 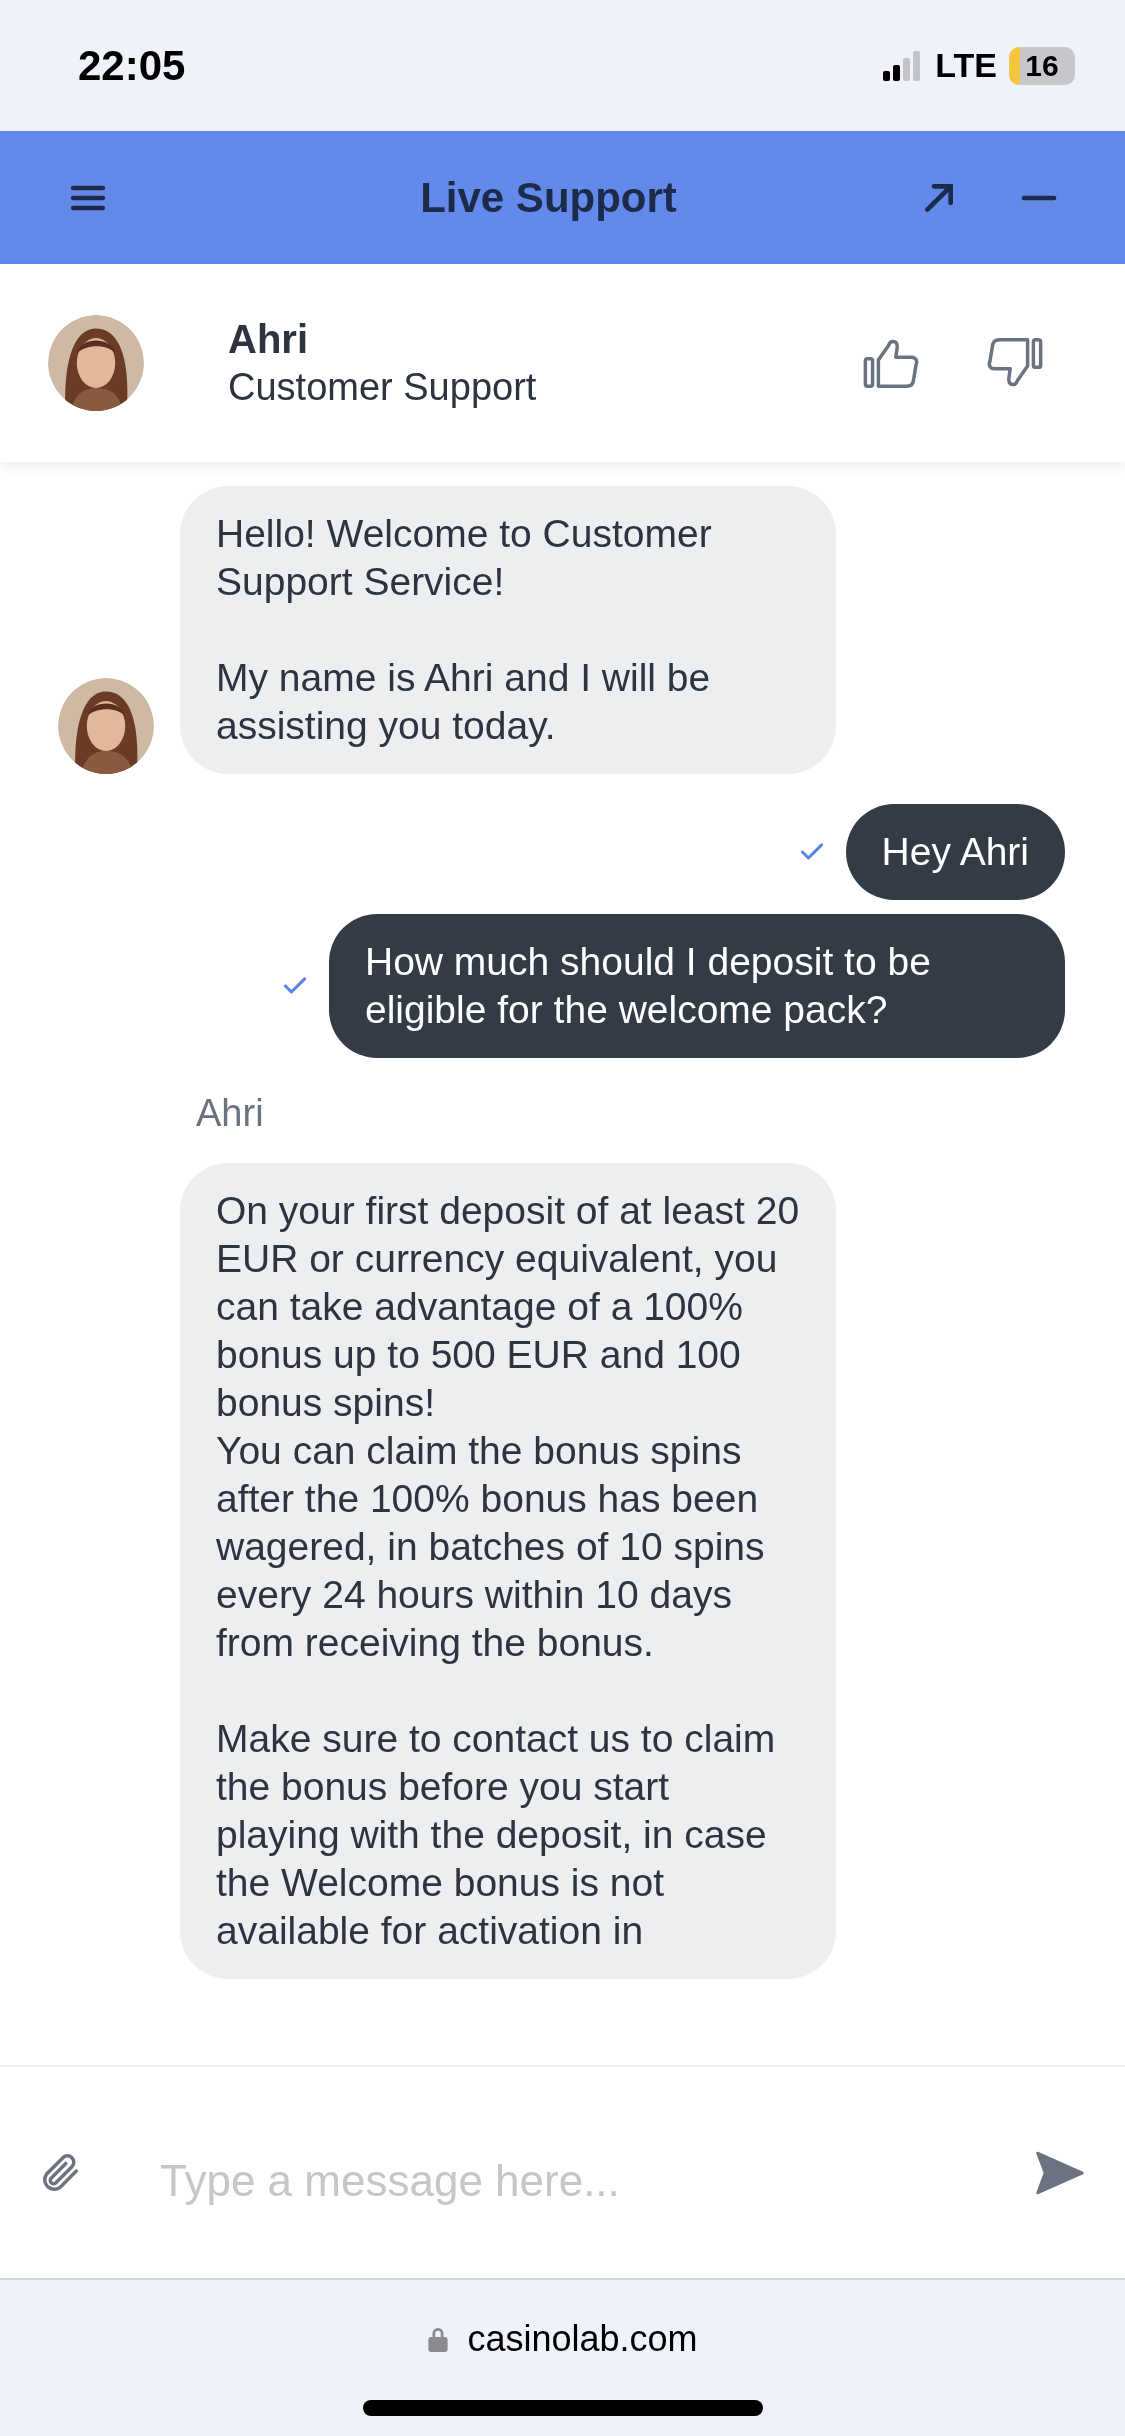 What do you see at coordinates (1060, 2172) in the screenshot?
I see `send-icon` at bounding box center [1060, 2172].